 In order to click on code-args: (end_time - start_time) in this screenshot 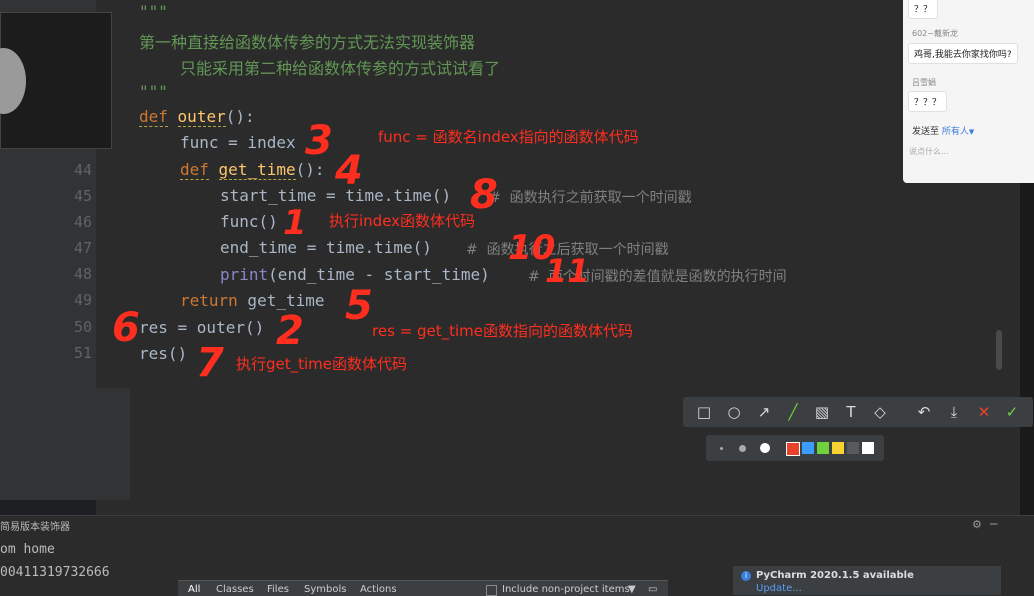, I will do `click(379, 274)`.